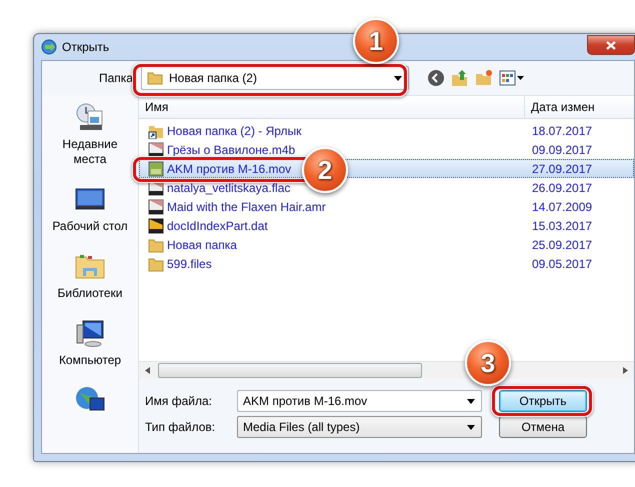 The image size is (635, 487). Describe the element at coordinates (116, 78) in the screenshot. I see `folder-label: Папка` at that location.